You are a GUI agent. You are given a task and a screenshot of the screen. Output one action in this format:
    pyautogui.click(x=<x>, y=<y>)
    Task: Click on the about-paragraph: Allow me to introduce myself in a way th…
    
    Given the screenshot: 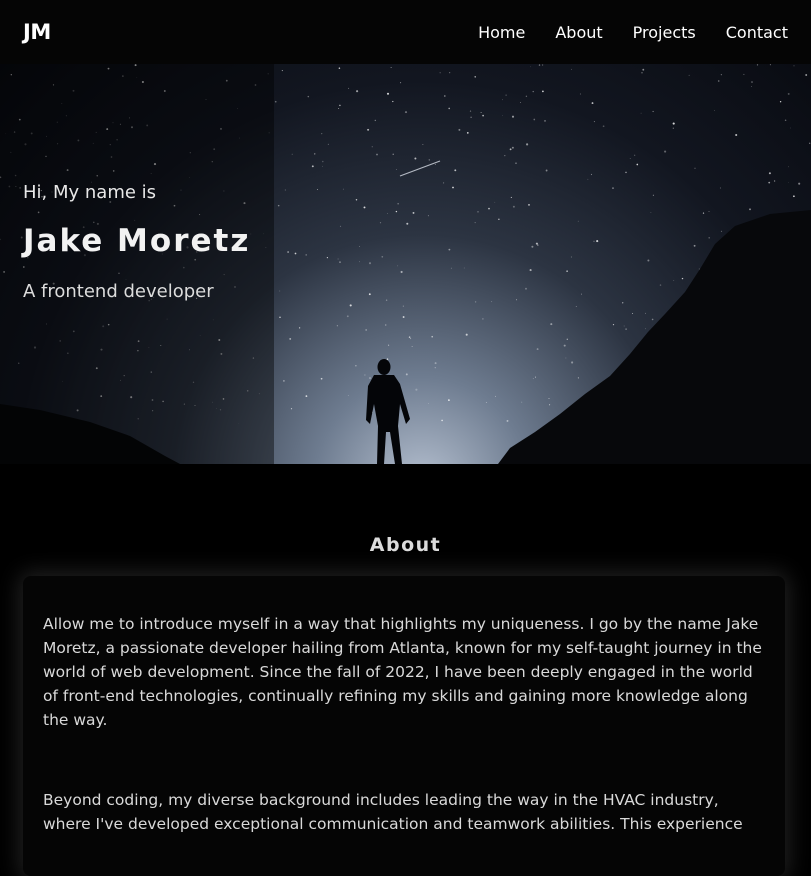 What is the action you would take?
    pyautogui.click(x=402, y=672)
    